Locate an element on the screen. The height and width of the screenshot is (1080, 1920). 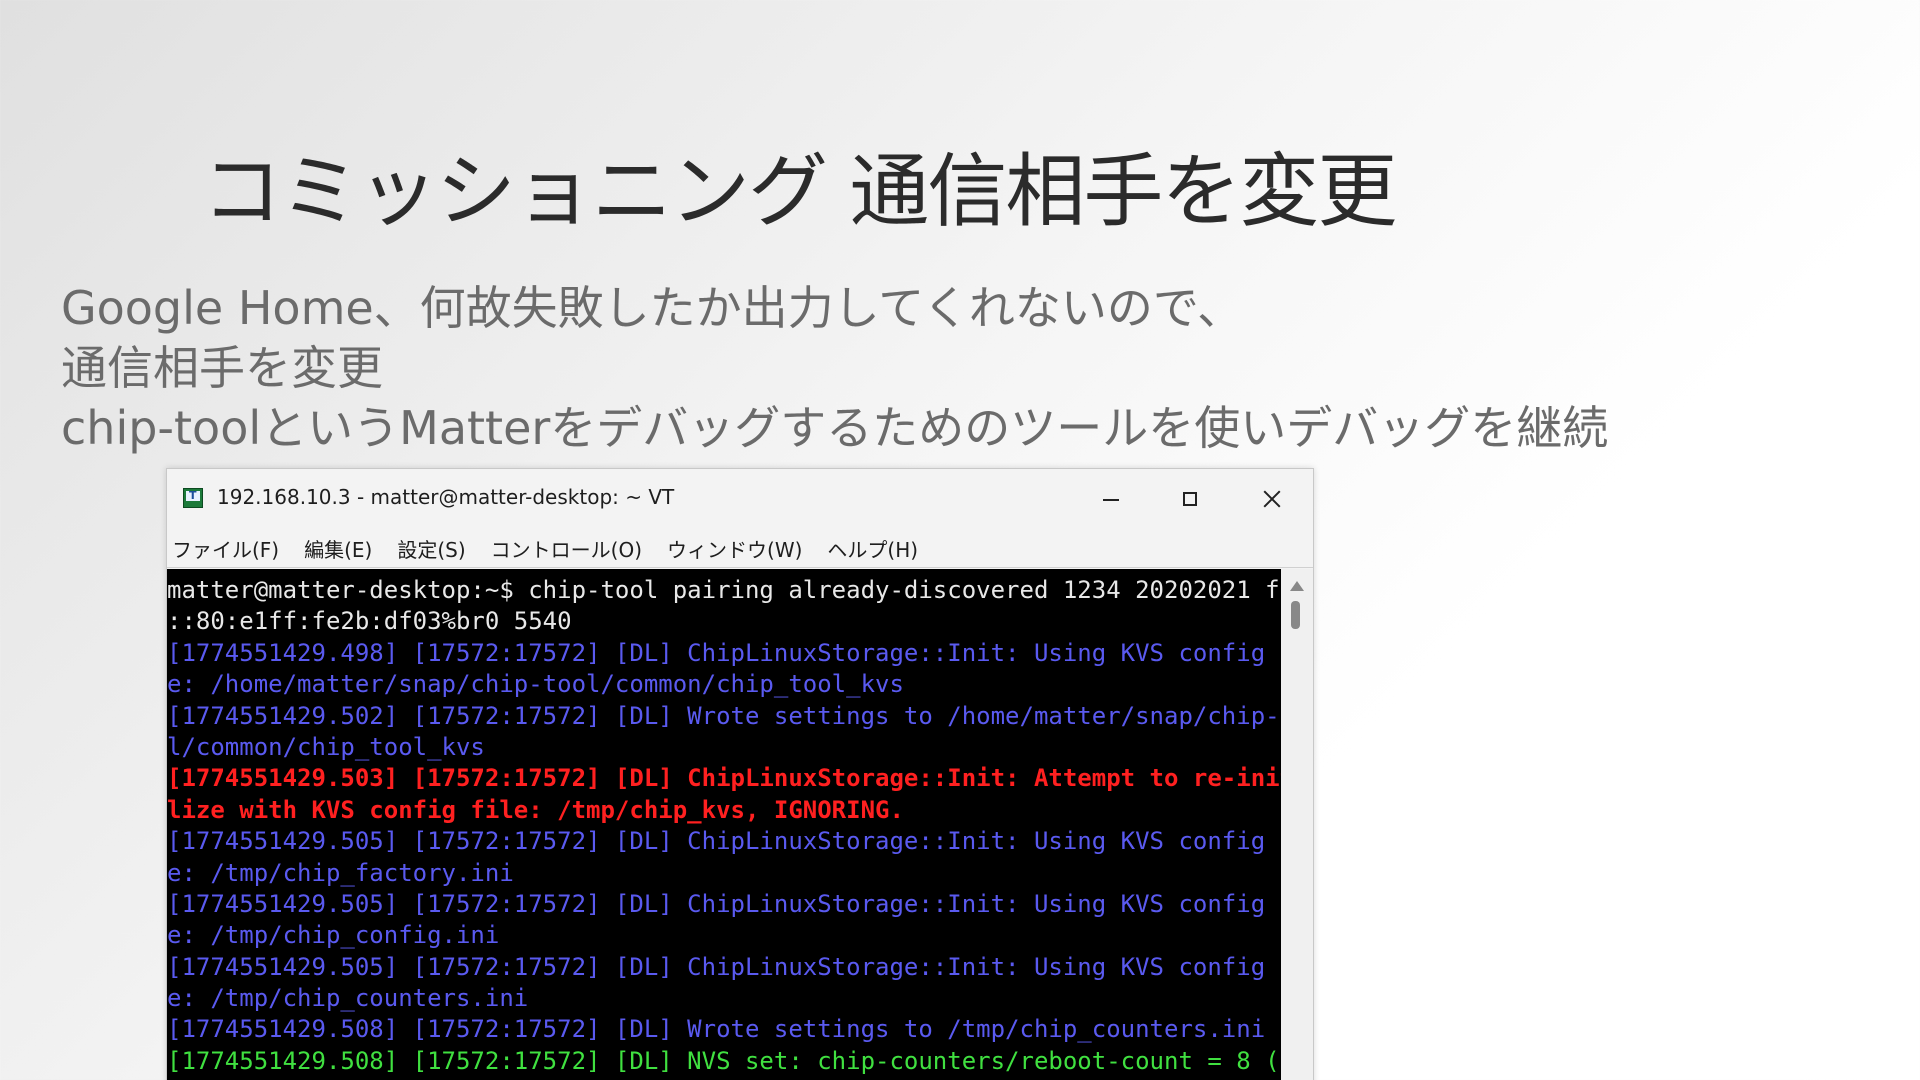
teraterm-app-icon is located at coordinates (193, 498).